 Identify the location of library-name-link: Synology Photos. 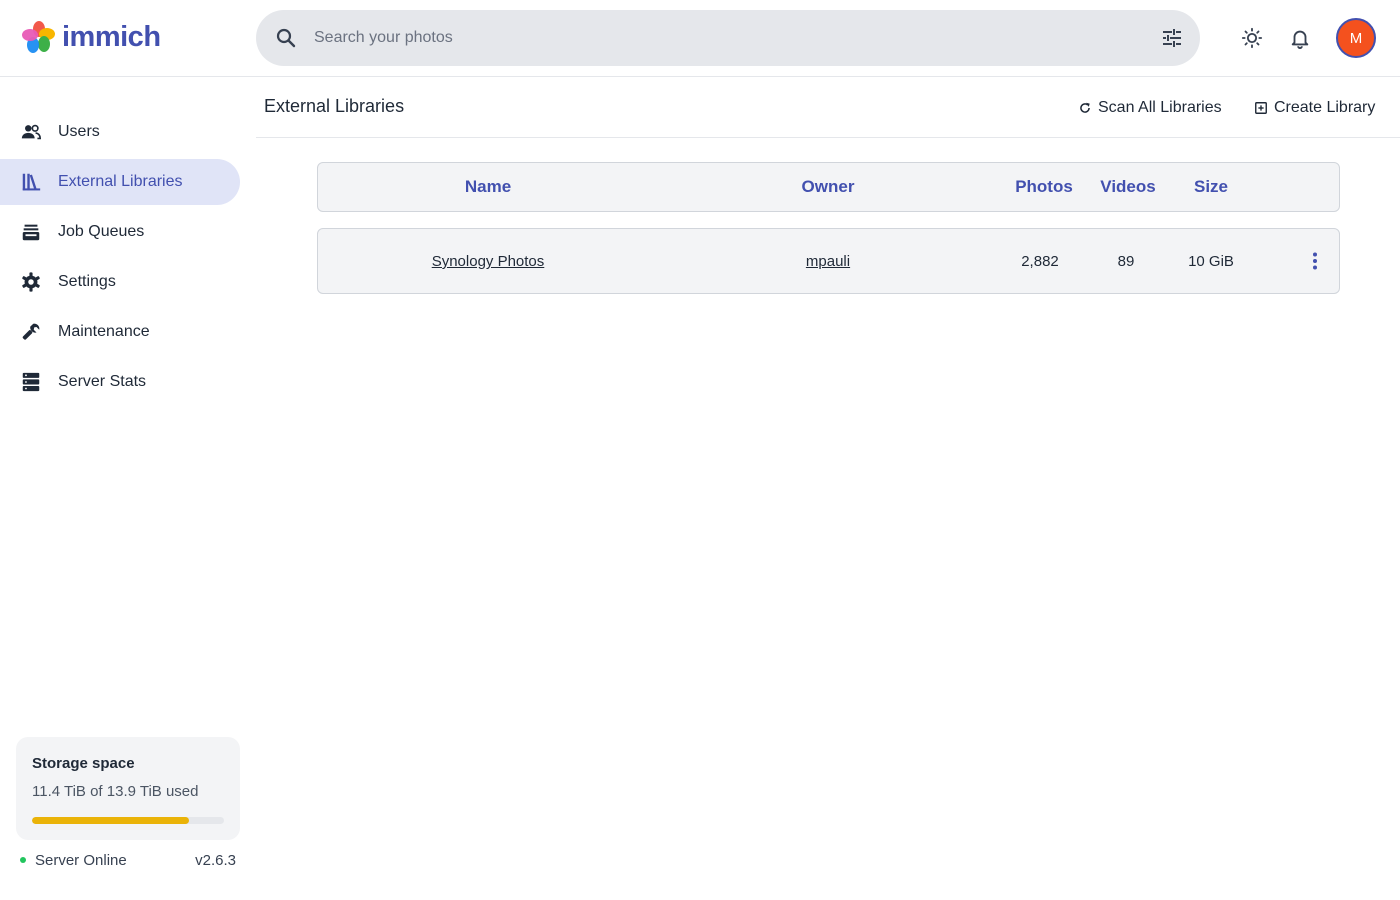
(488, 261).